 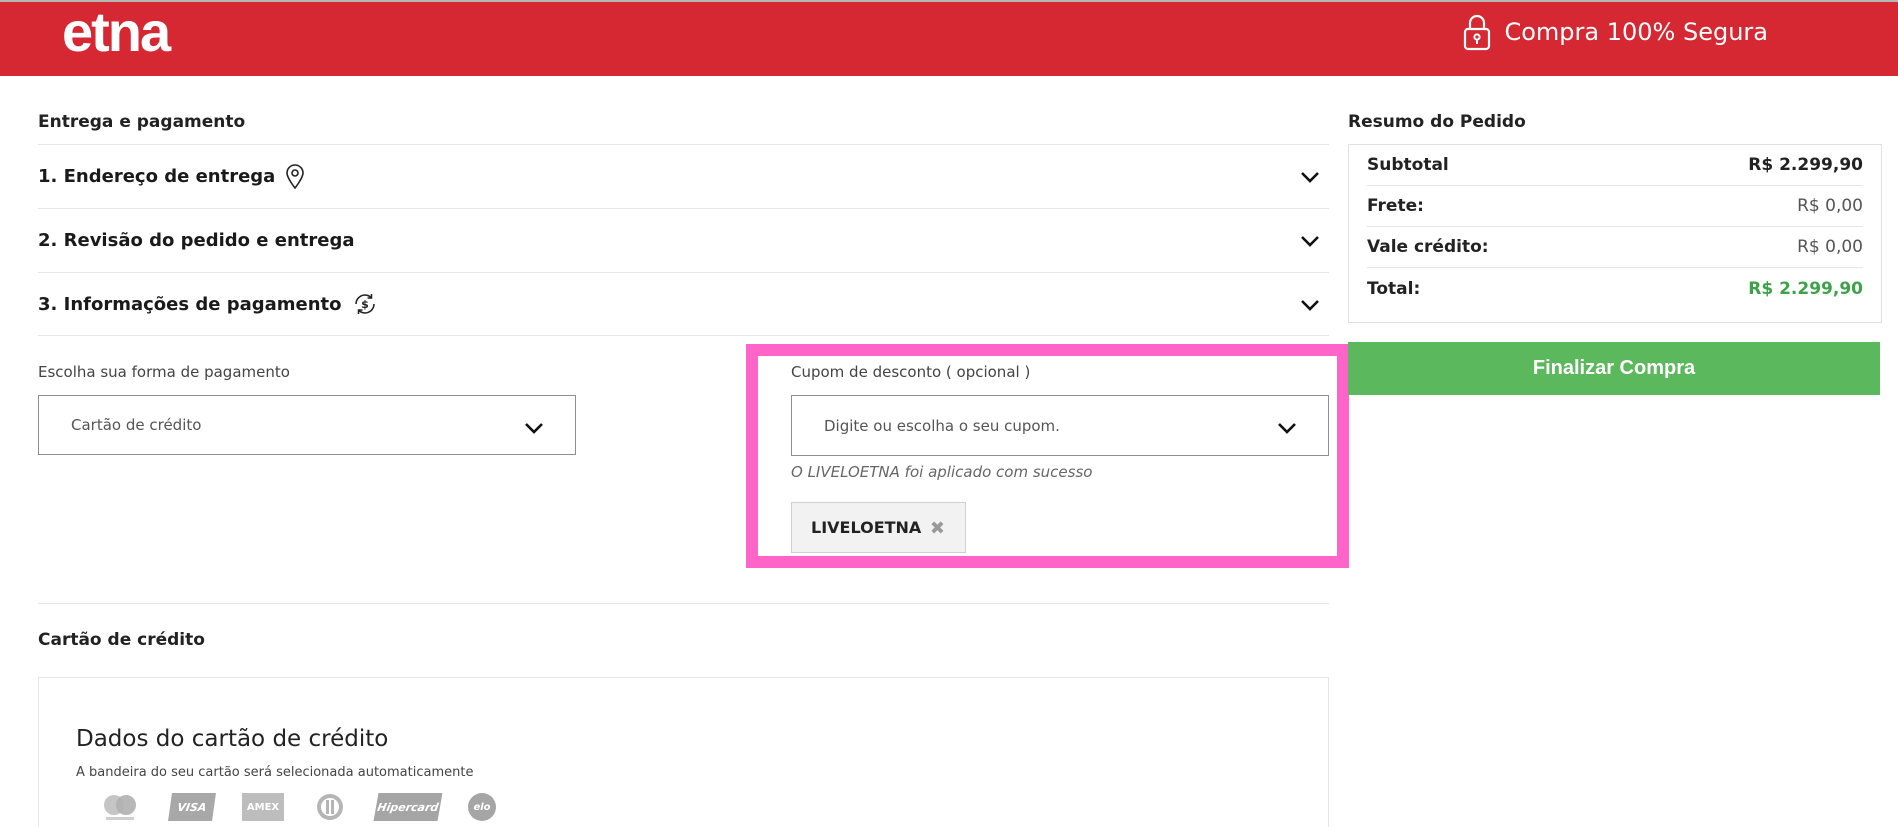 I want to click on secure-purchase-badge: Compra 100% Segura, so click(x=1615, y=32).